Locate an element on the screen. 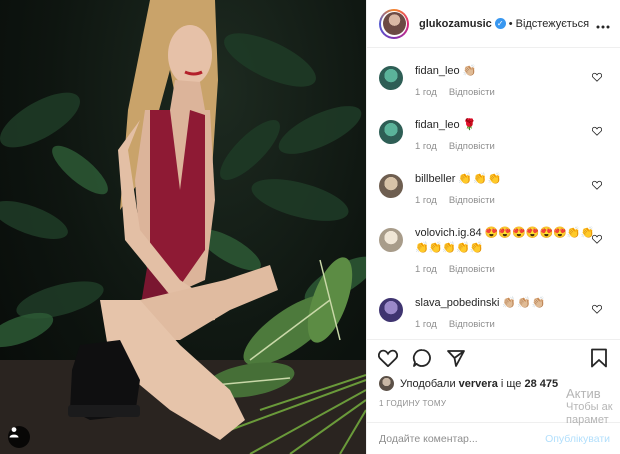 Image resolution: width=620 pixels, height=454 pixels. publish-button: Опублікувати is located at coordinates (577, 439).